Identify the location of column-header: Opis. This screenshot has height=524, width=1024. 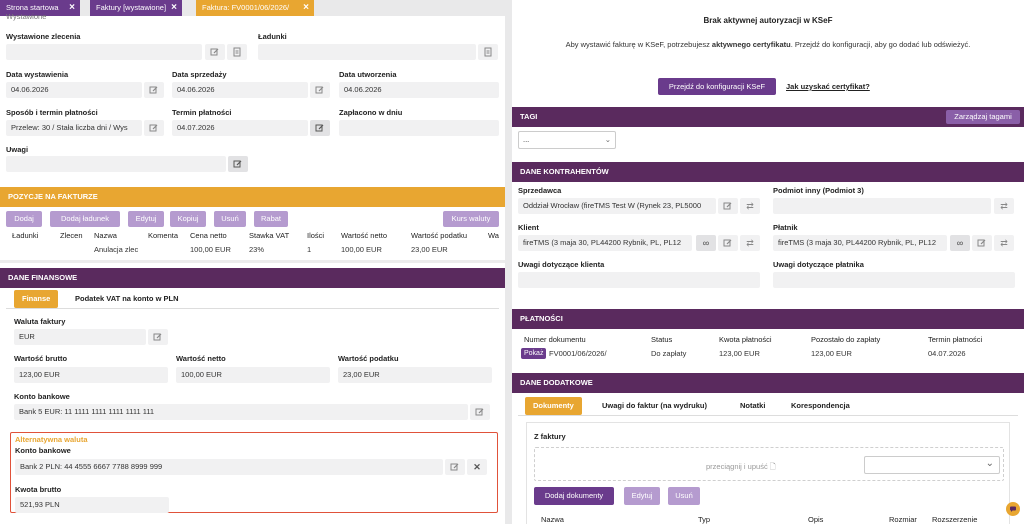
(815, 519).